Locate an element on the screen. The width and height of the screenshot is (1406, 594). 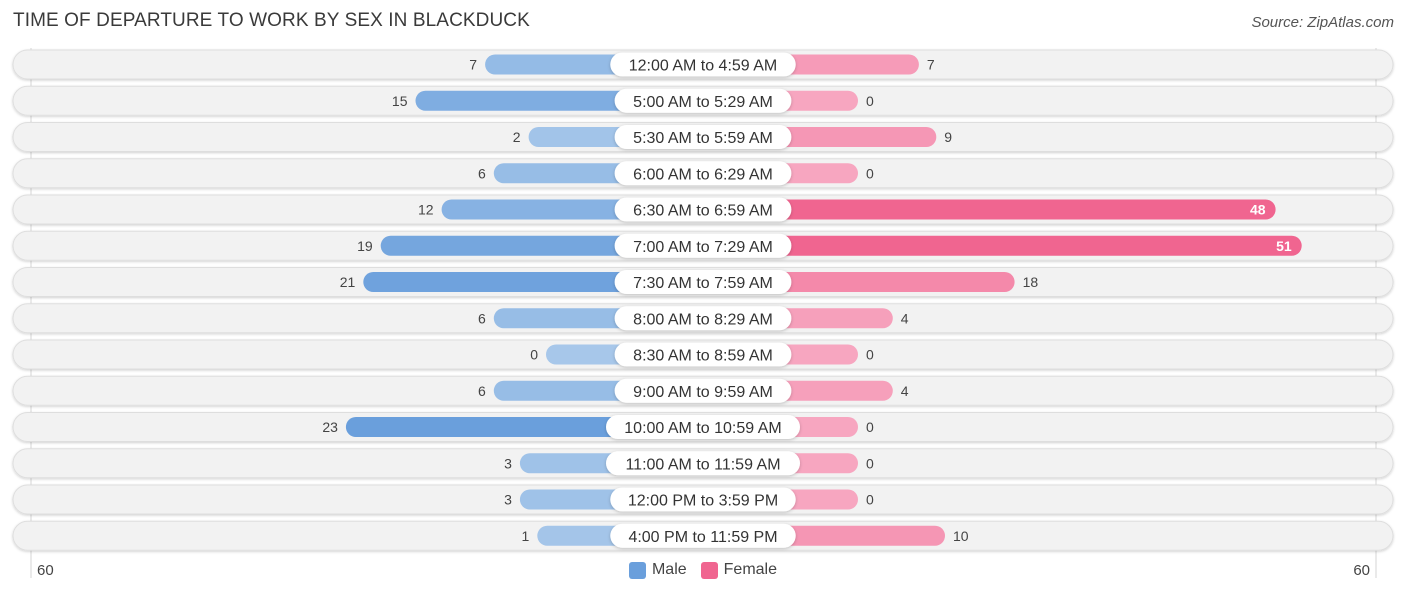
chart-row: 15 0 5:00 AM to 5:29 AM is located at coordinates (703, 100).